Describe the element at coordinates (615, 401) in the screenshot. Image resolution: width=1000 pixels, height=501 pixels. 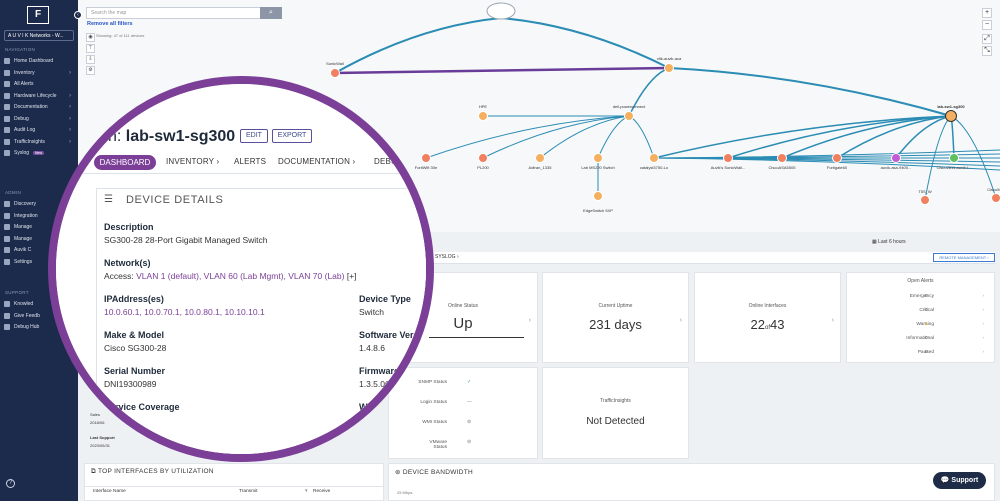
I see `card-title: TrafficInsights` at that location.